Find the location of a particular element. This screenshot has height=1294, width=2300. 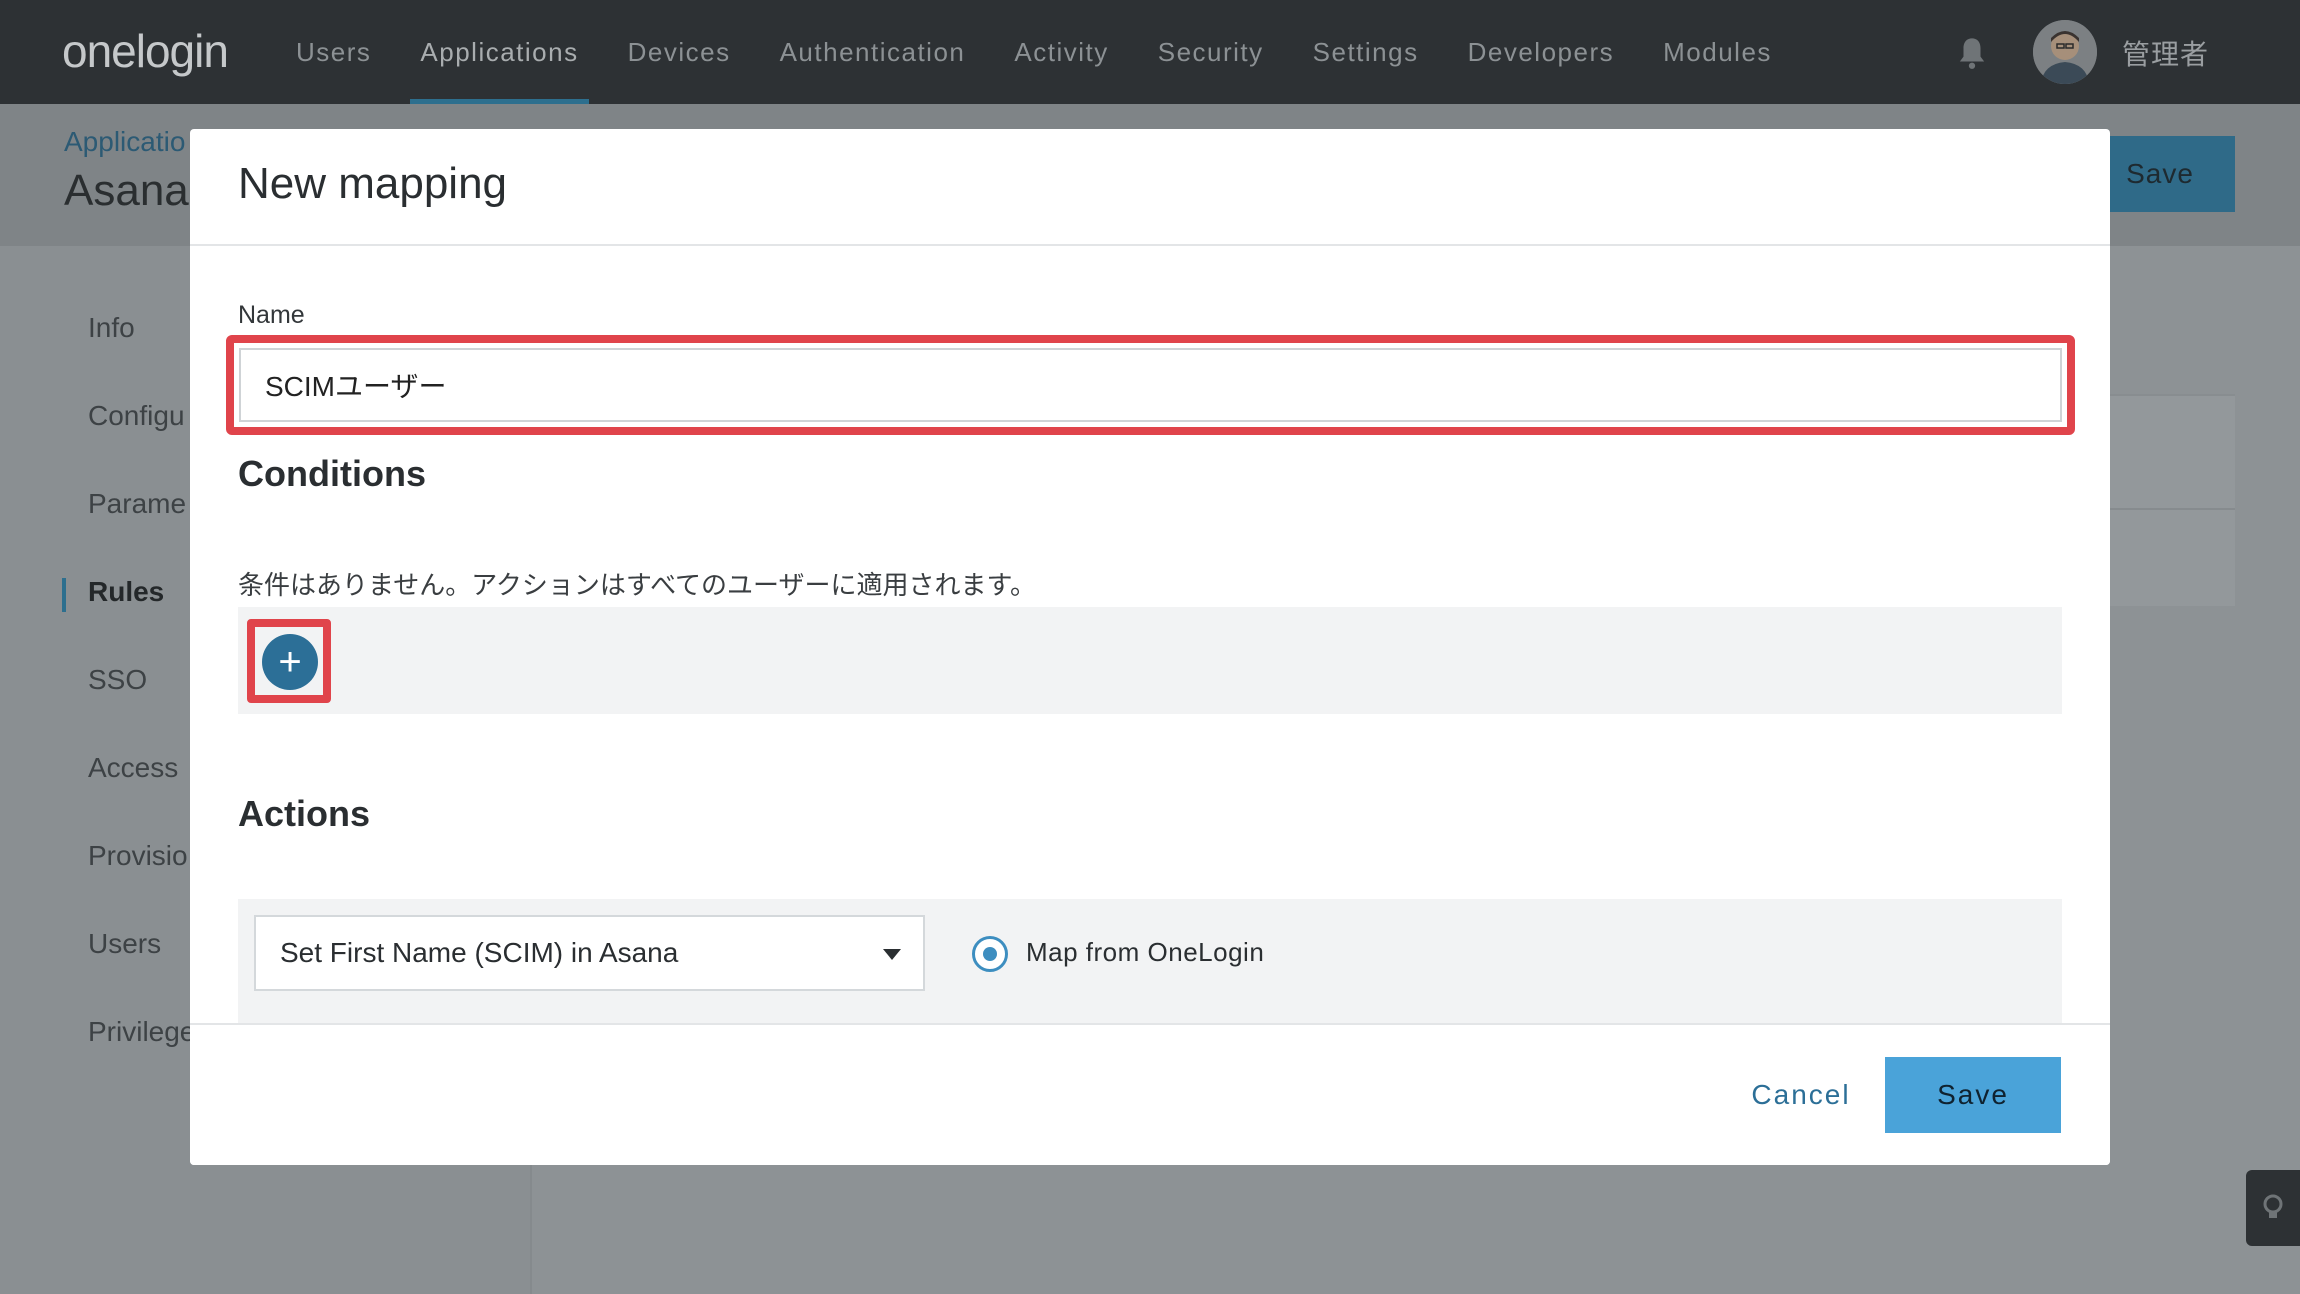

lightbulb-icon is located at coordinates (2273, 1206).